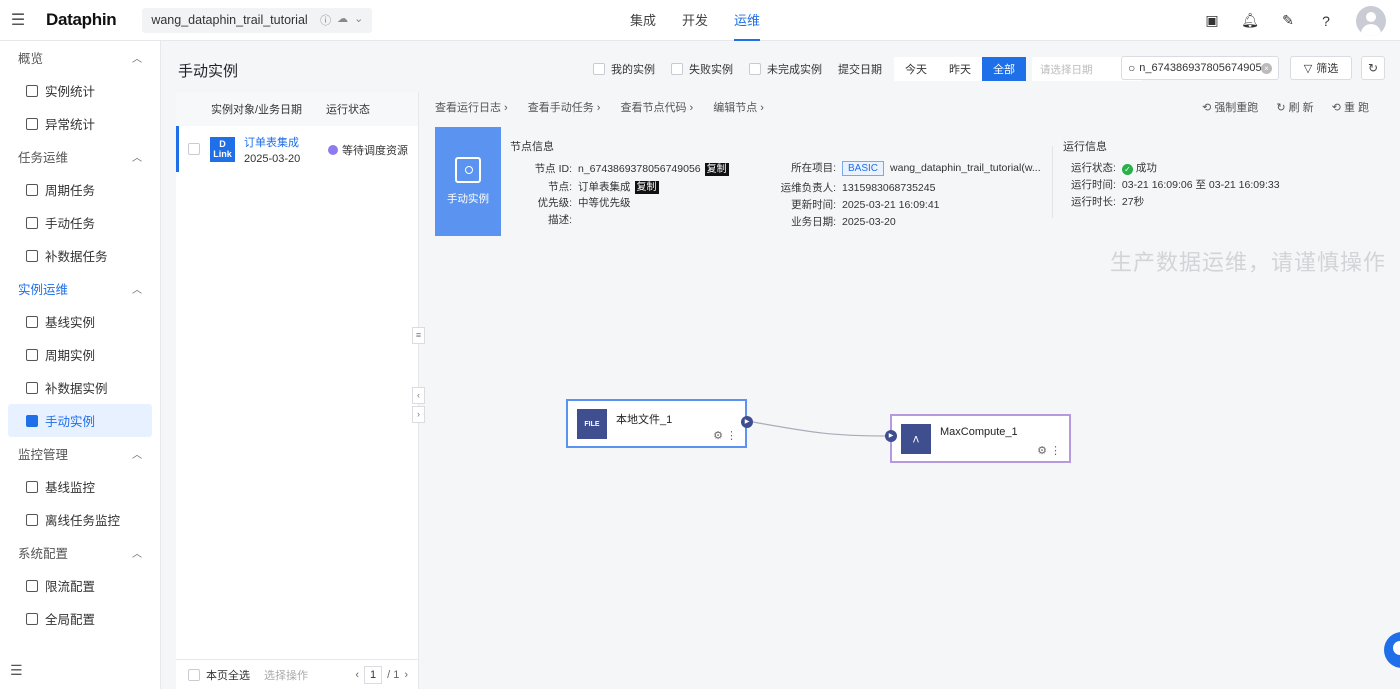 Image resolution: width=1400 pixels, height=689 pixels. I want to click on dag-node-local-file: FILE 本地文件_1 ⚙ ⋮, so click(656, 423).